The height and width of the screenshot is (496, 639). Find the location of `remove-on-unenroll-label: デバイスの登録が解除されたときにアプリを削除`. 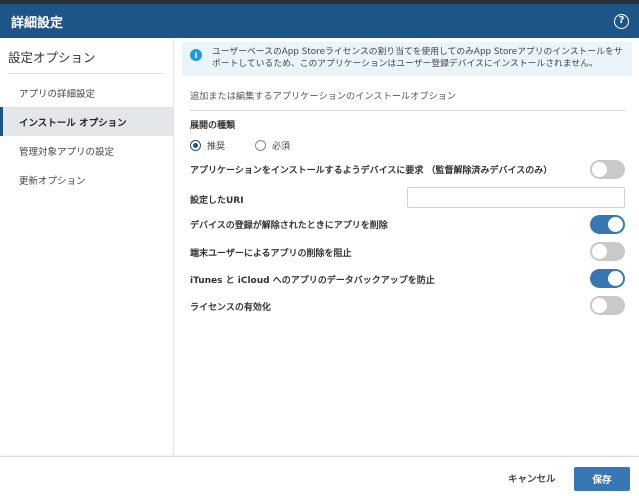

remove-on-unenroll-label: デバイスの登録が解除されたときにアプリを削除 is located at coordinates (289, 226).